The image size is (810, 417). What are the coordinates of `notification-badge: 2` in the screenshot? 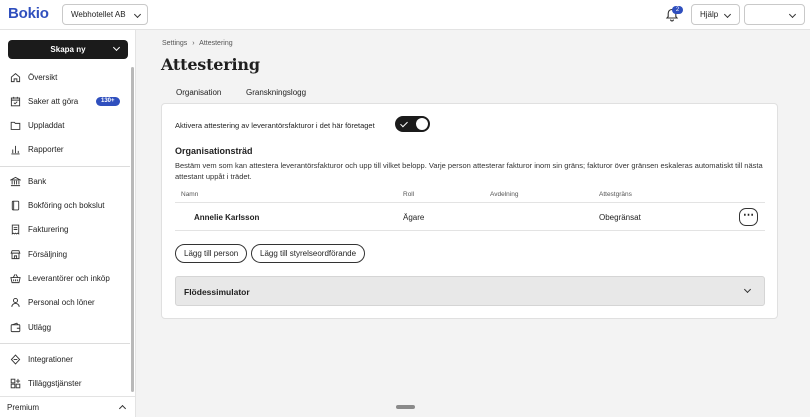 It's located at (677, 10).